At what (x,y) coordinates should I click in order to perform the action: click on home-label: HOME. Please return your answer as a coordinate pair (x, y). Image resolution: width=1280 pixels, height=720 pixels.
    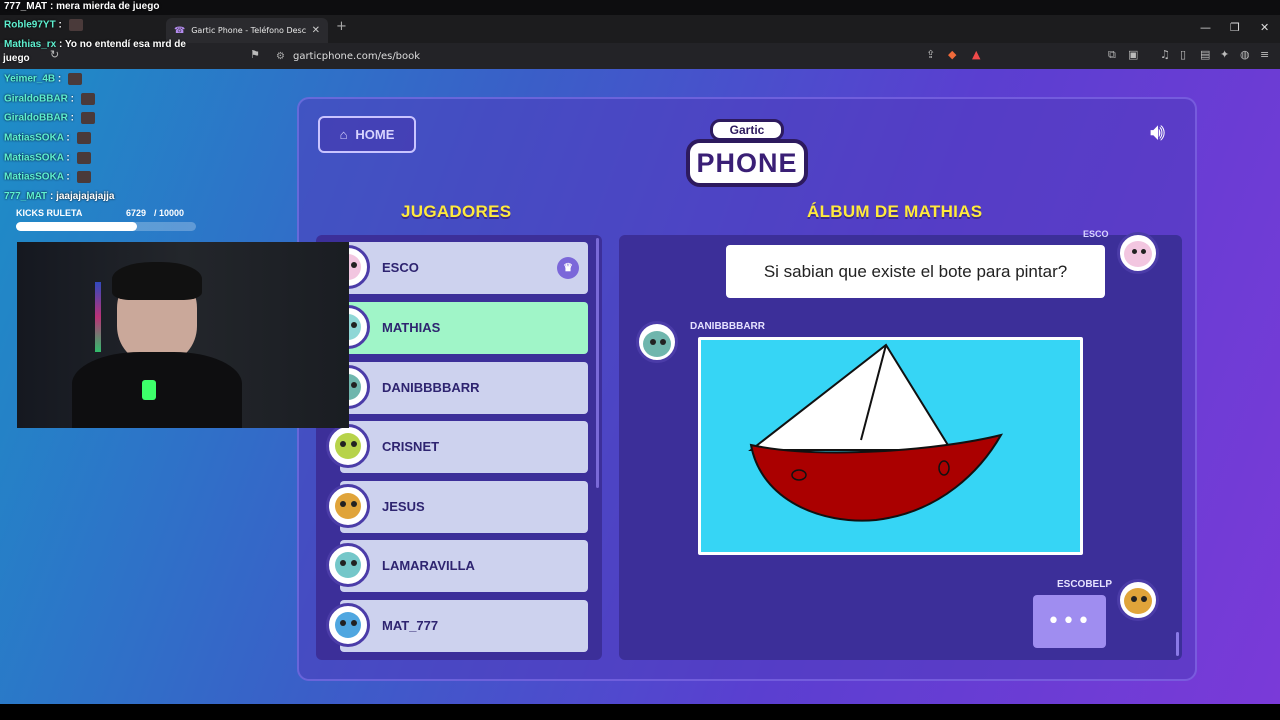
    Looking at the image, I should click on (375, 134).